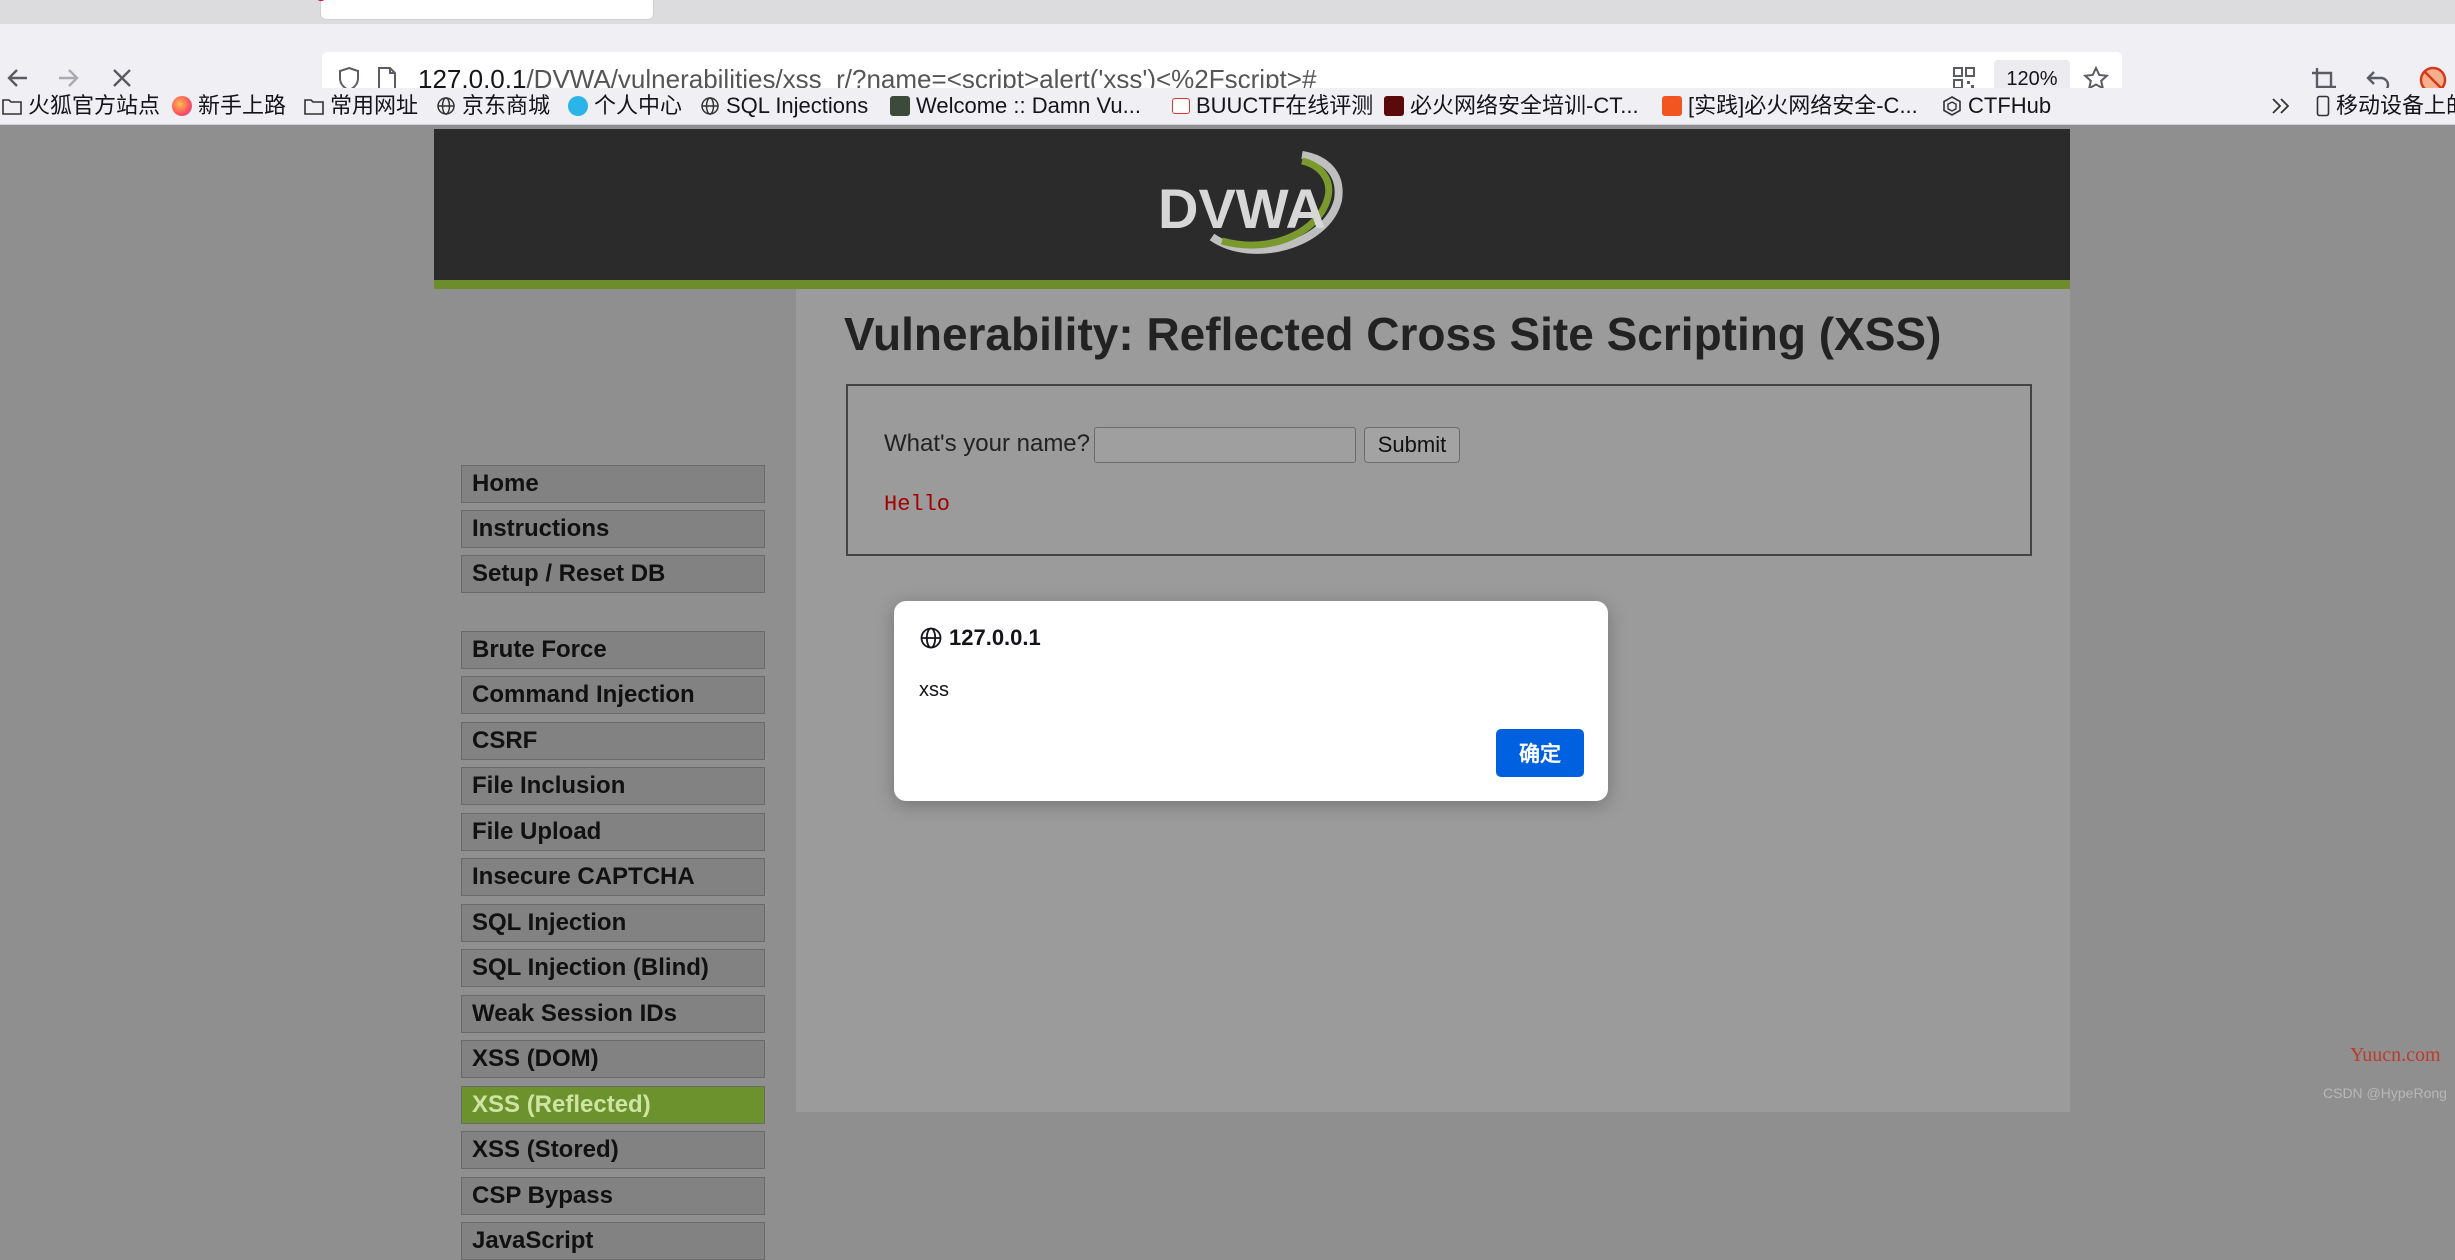  Describe the element at coordinates (613, 529) in the screenshot. I see `menu-item-instructions: Instructions` at that location.